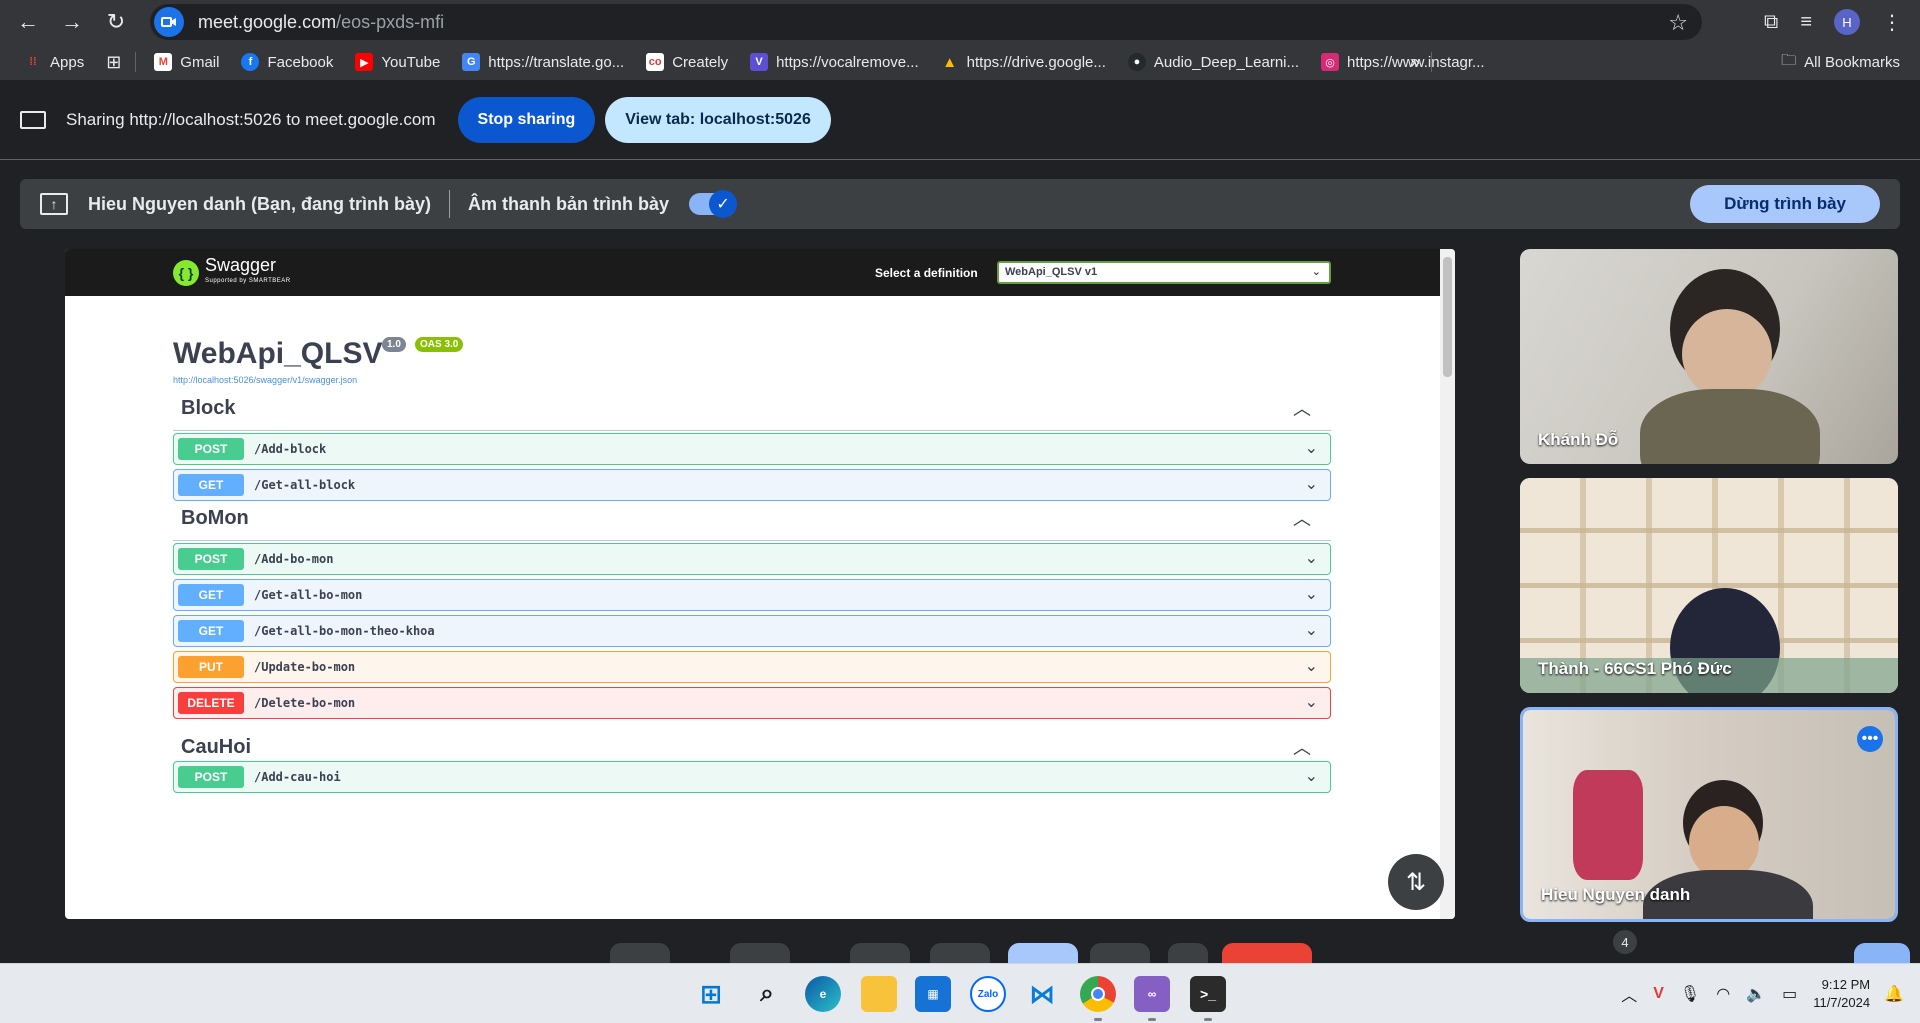 This screenshot has width=1920, height=1023. I want to click on presentation-audio-toggle: ✓, so click(713, 204).